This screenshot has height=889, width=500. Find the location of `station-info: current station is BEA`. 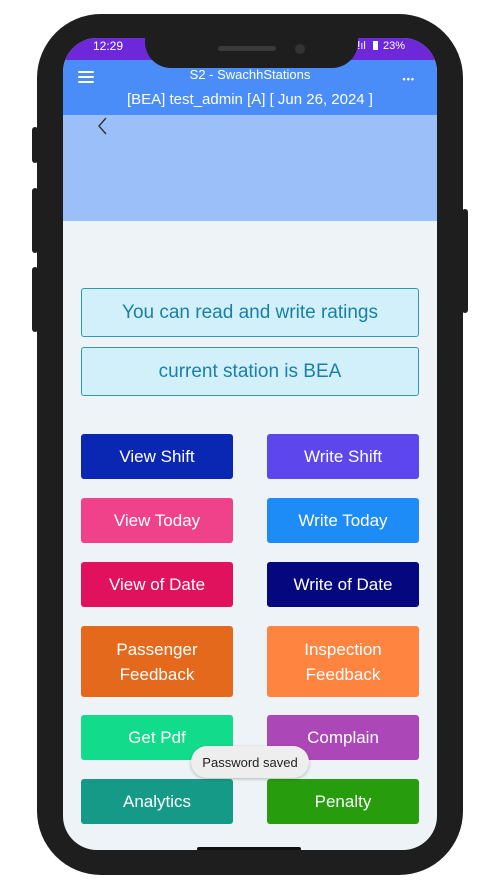

station-info: current station is BEA is located at coordinates (250, 371).